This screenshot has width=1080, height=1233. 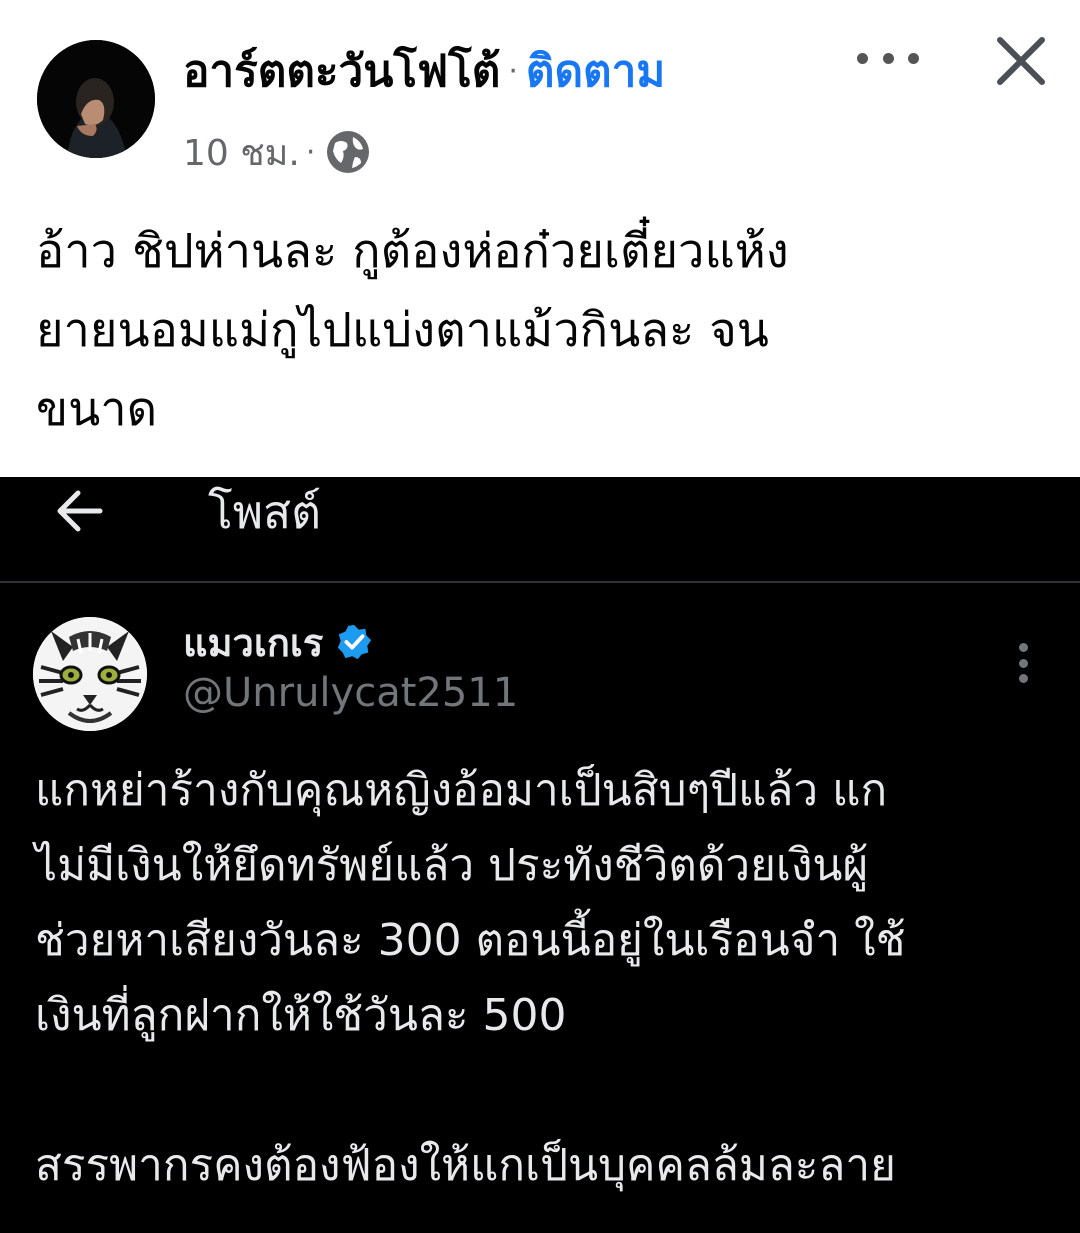 What do you see at coordinates (350, 693) in the screenshot?
I see `tweet-author-handle: @Unrulycat2511` at bounding box center [350, 693].